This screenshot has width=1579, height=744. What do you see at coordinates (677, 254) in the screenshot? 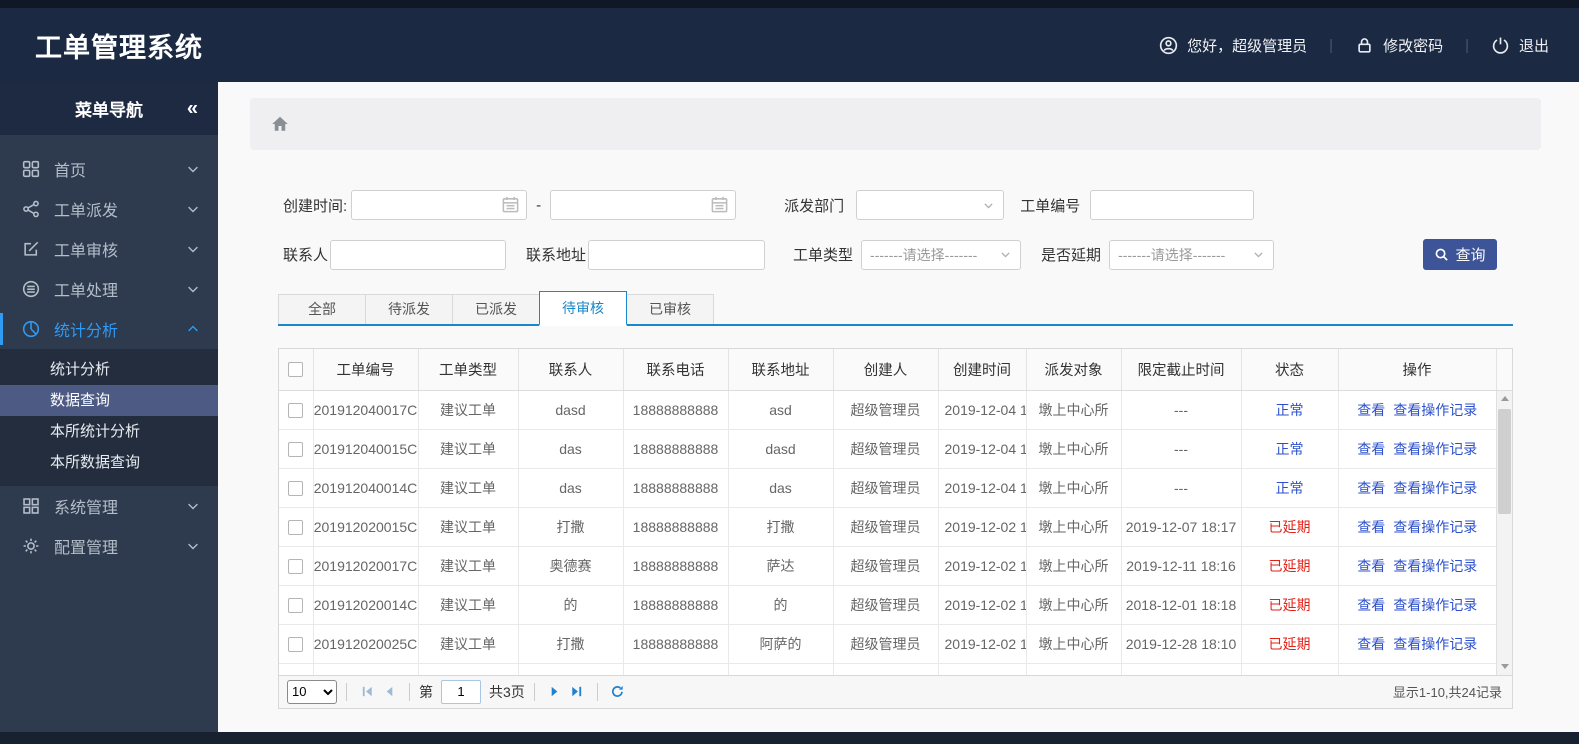
I see `address-input` at bounding box center [677, 254].